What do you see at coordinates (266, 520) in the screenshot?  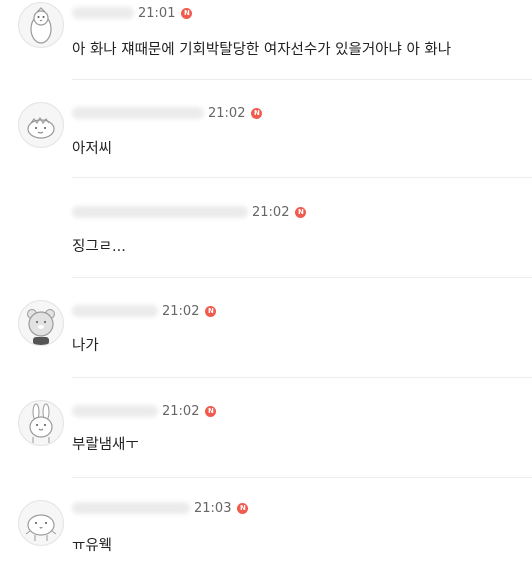 I see `comment-item: 21:03 N ㅠ유웩` at bounding box center [266, 520].